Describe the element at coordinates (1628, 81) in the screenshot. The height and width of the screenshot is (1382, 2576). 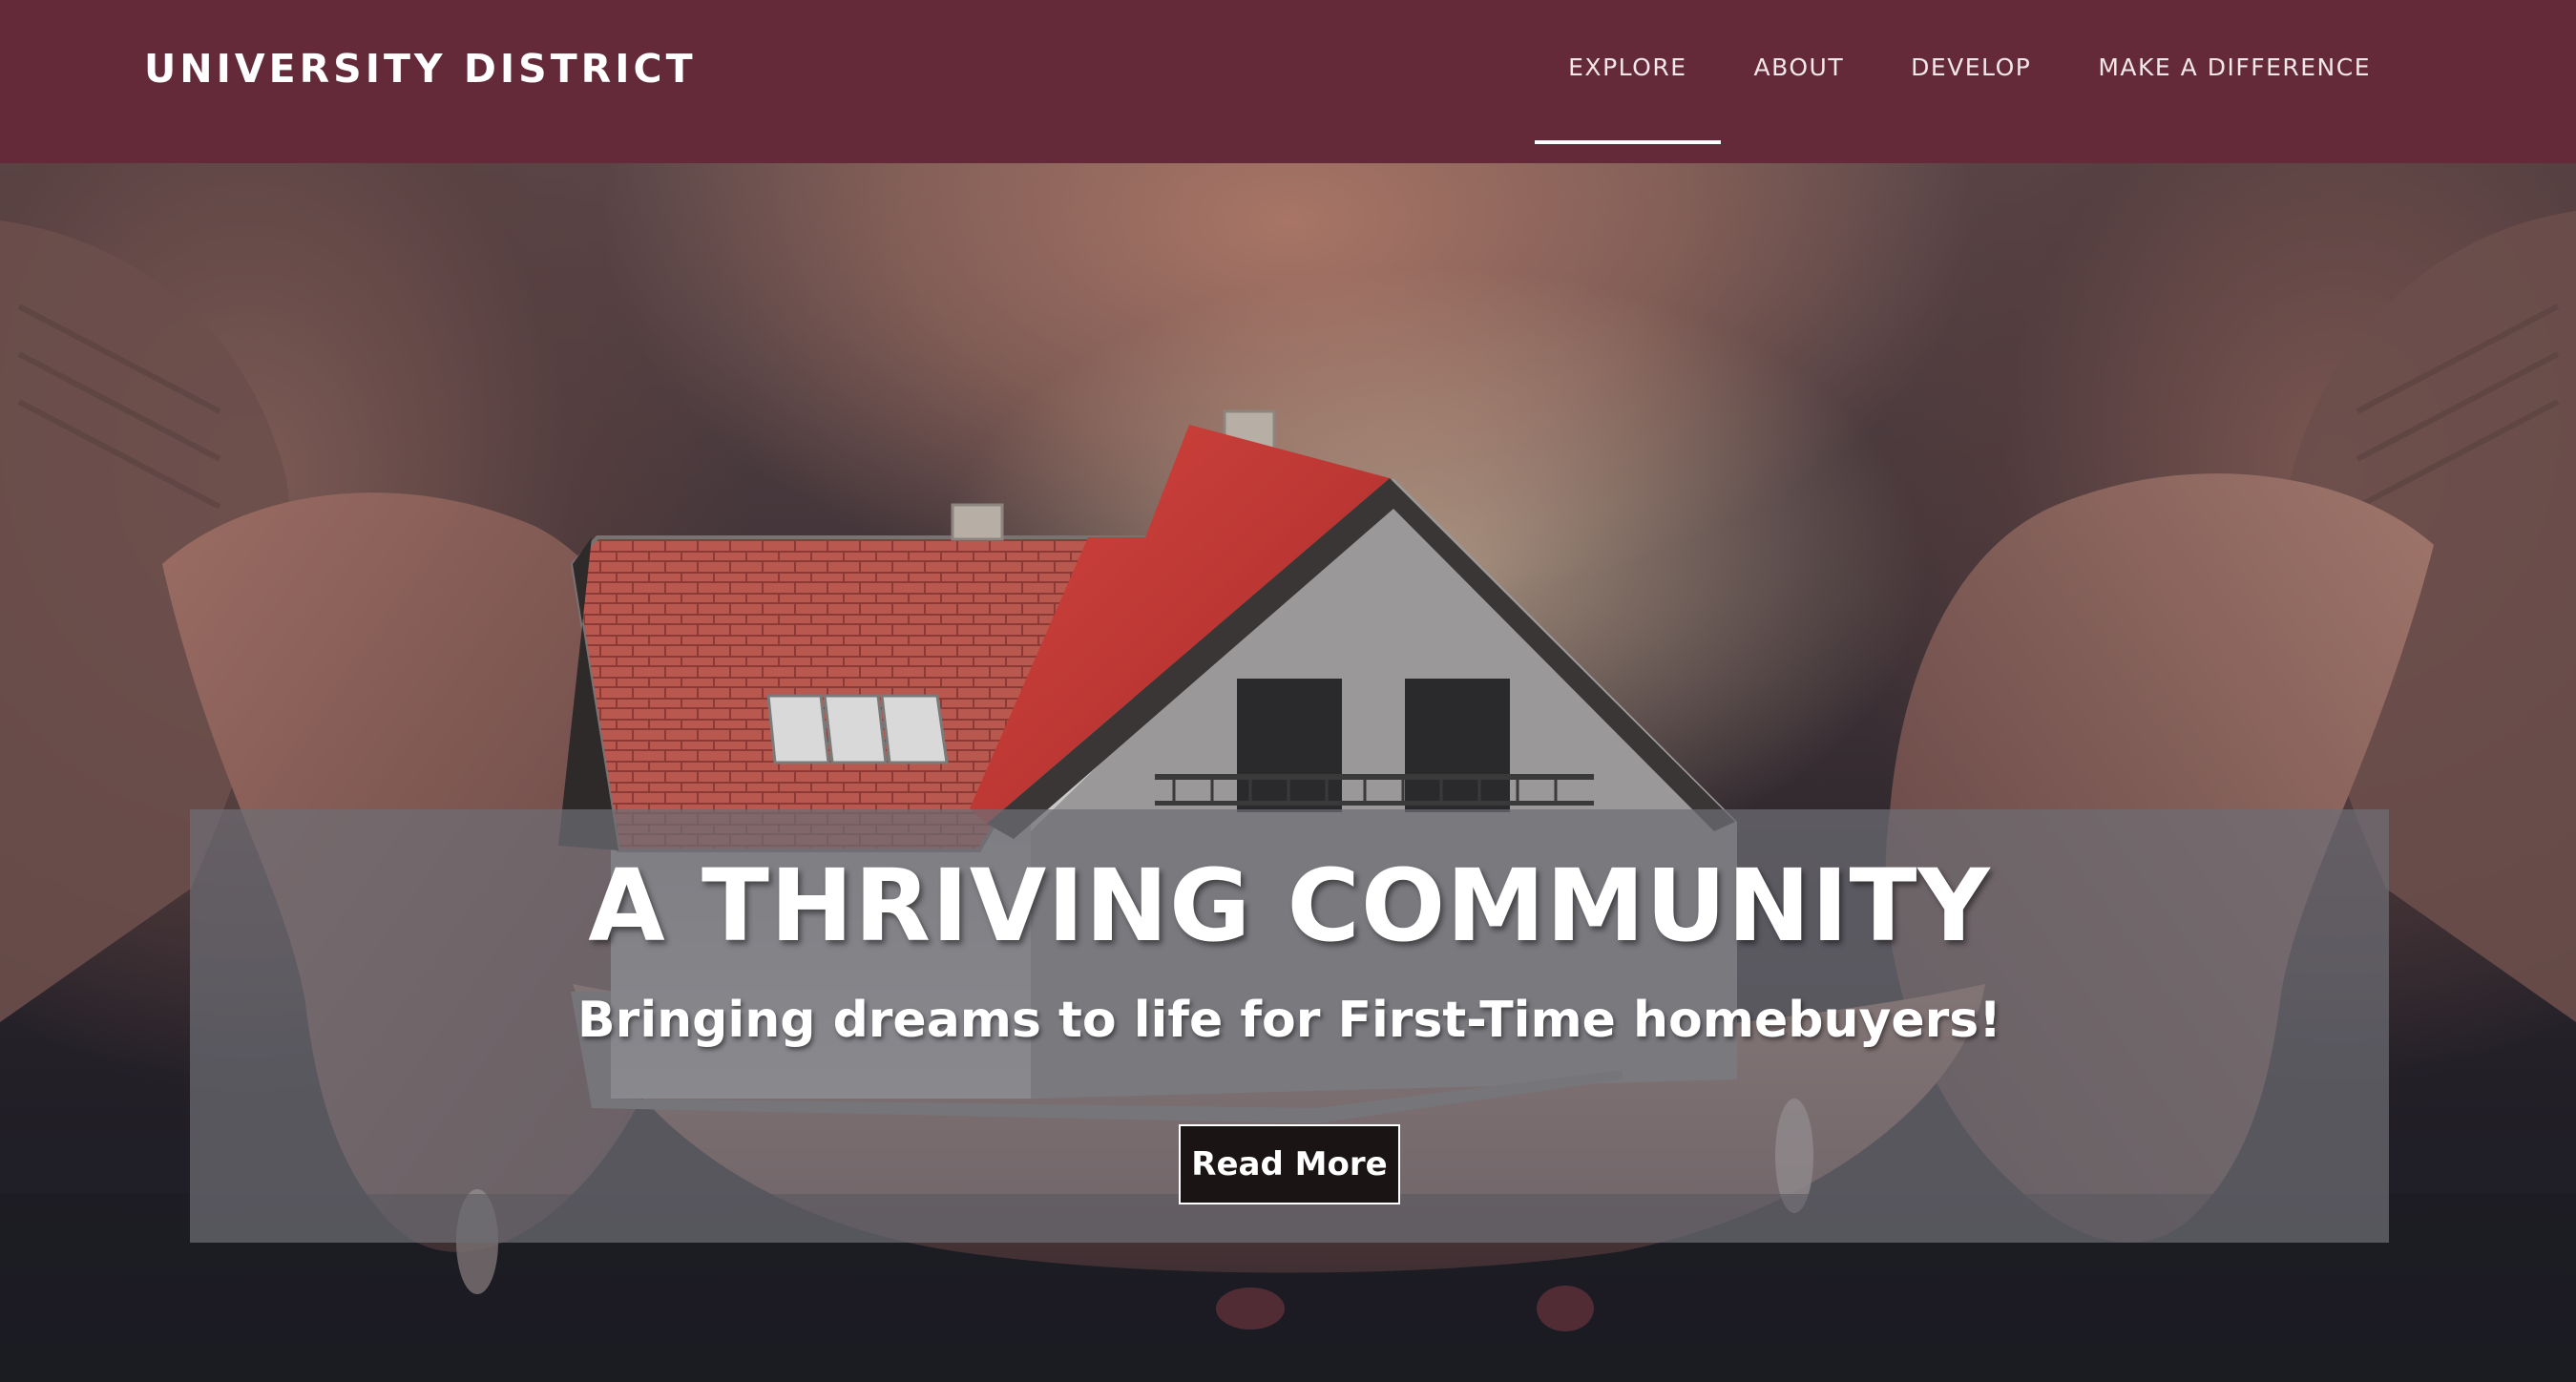
I see `nav-item-explore: EXPLORE` at that location.